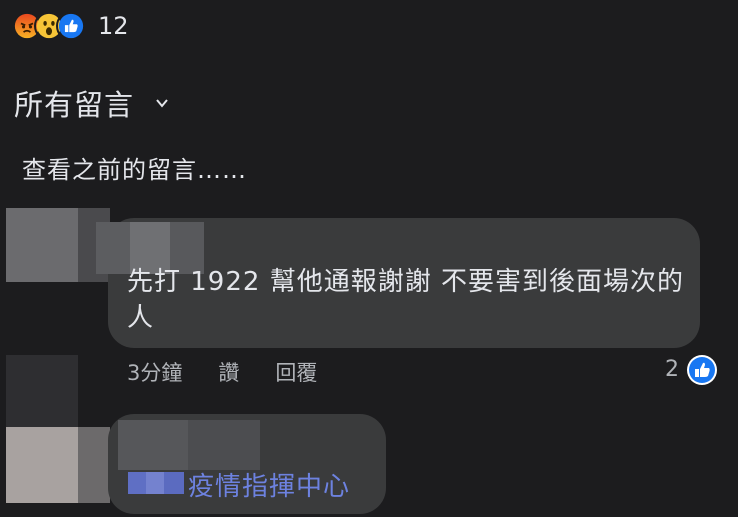  Describe the element at coordinates (74, 105) in the screenshot. I see `filter-label: 所有留言` at that location.